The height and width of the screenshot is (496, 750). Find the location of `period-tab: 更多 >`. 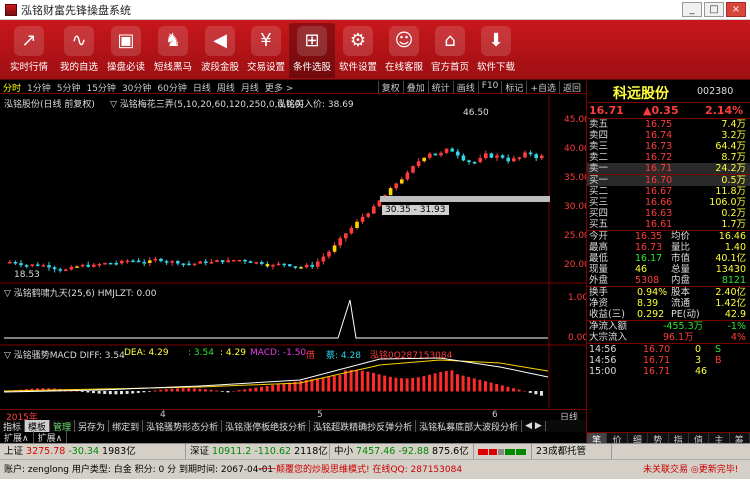

period-tab: 更多 > is located at coordinates (279, 87).